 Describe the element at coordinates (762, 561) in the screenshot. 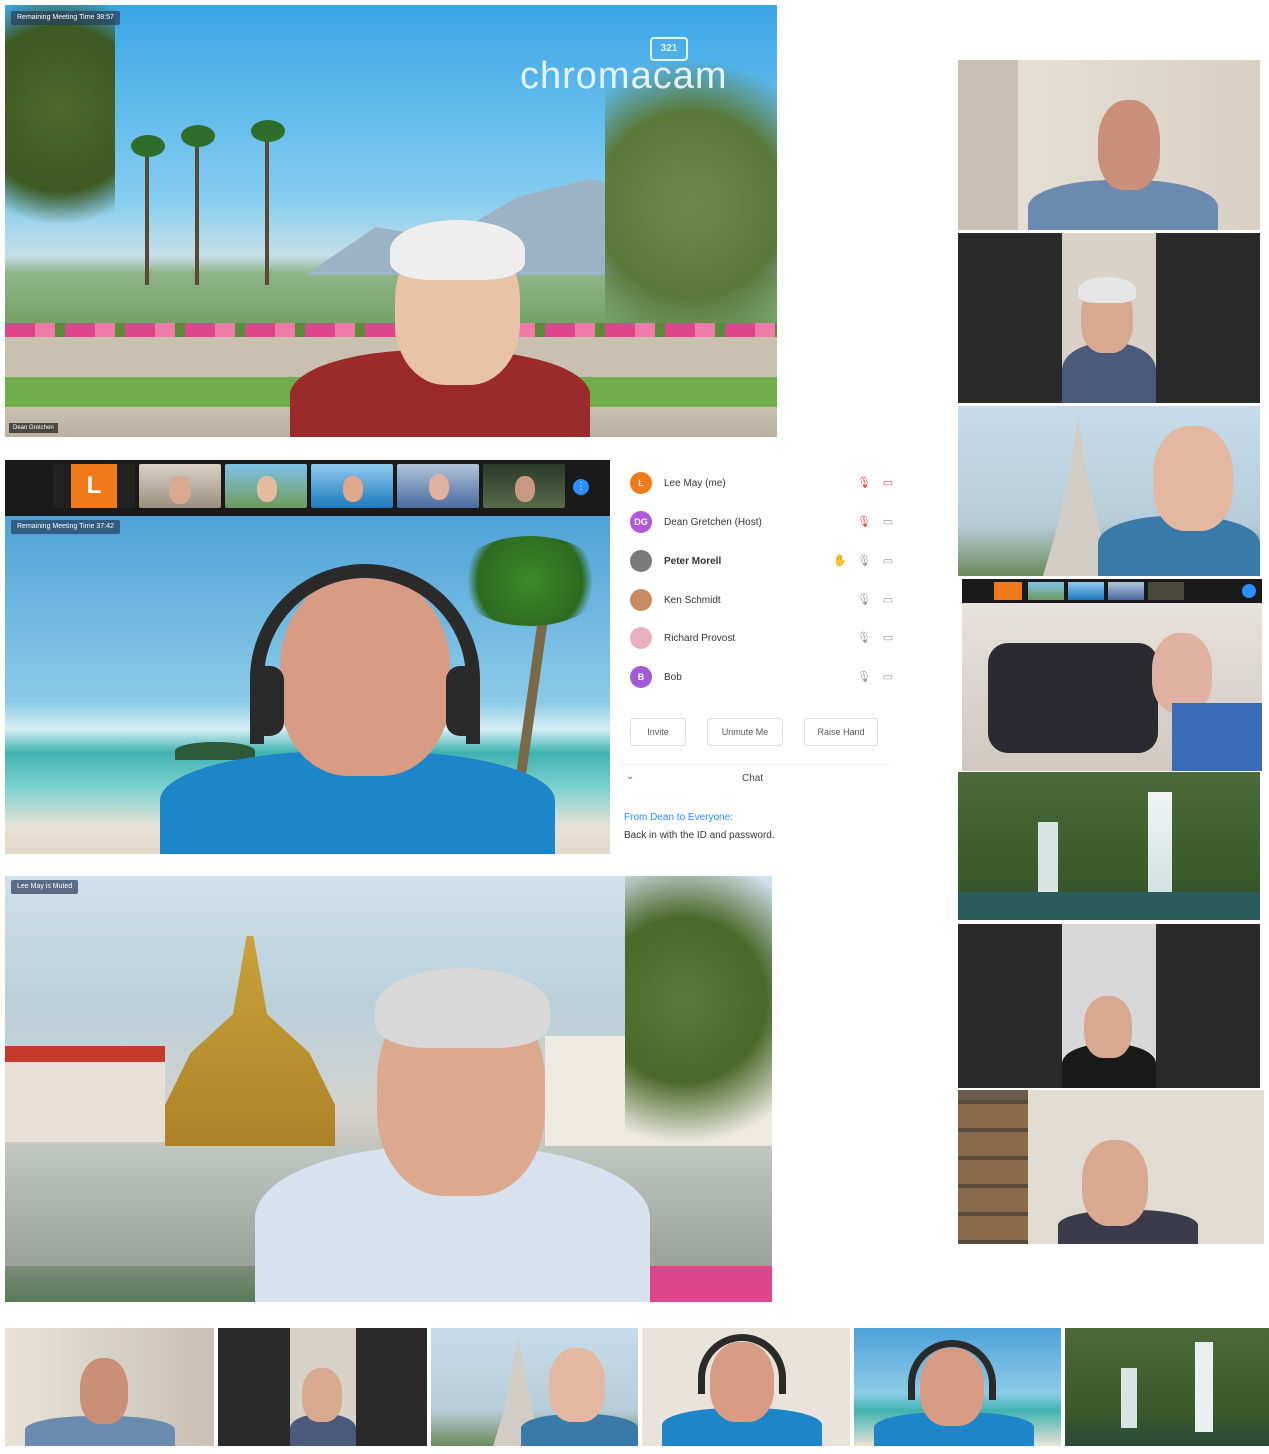

I see `participant-row: Peter Morell ✋ 🎙 ▭` at that location.